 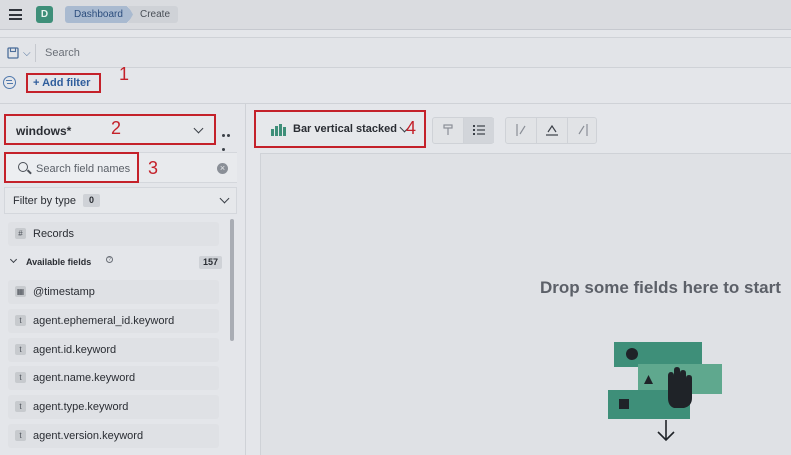 I want to click on search-input: Search, so click(x=62, y=53).